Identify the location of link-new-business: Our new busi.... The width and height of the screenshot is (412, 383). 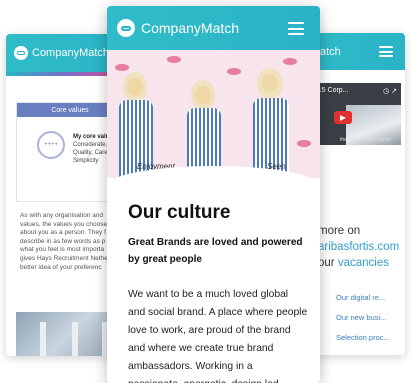
(363, 323).